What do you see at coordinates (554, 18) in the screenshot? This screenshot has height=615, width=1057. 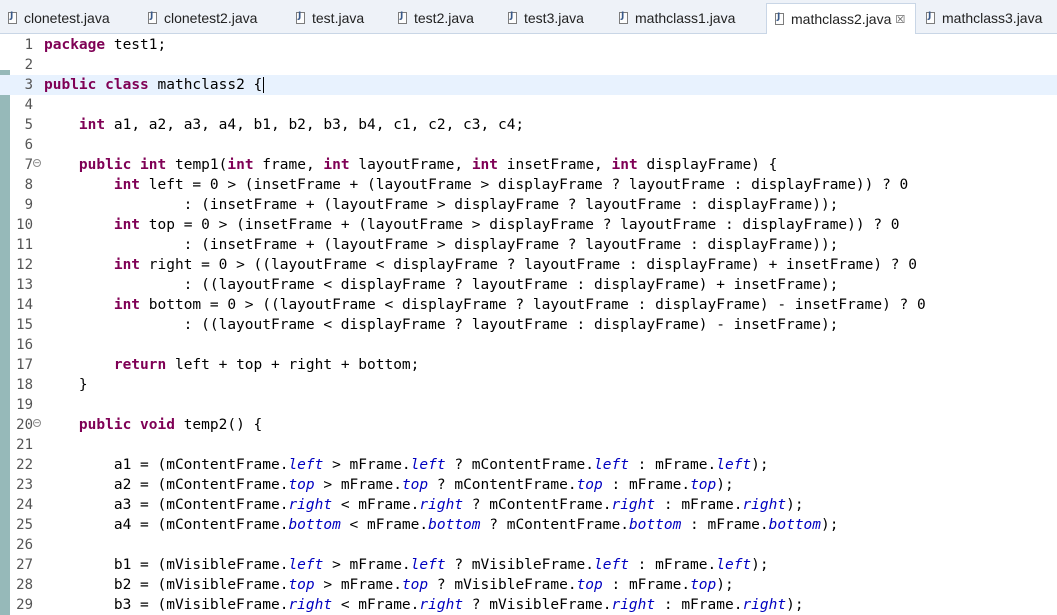 I see `tab-test3: test3.java` at bounding box center [554, 18].